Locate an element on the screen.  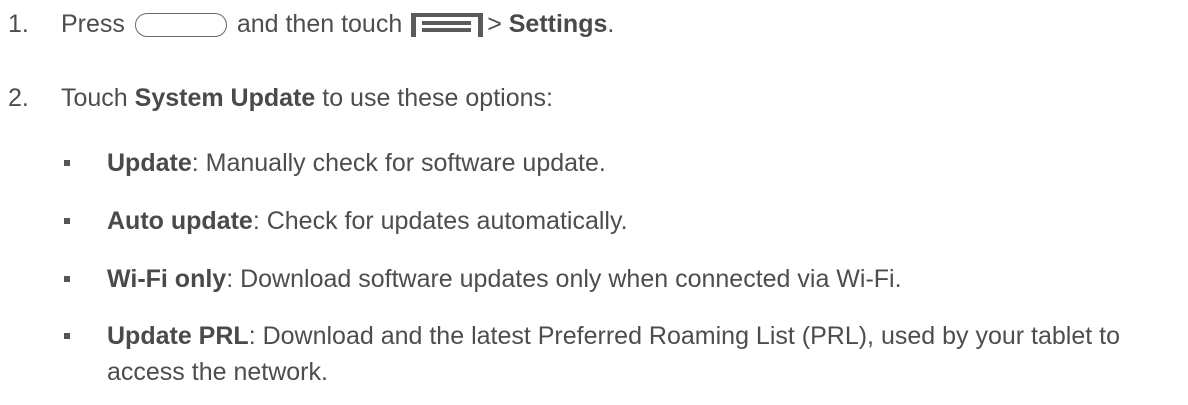
step-period: . is located at coordinates (611, 24).